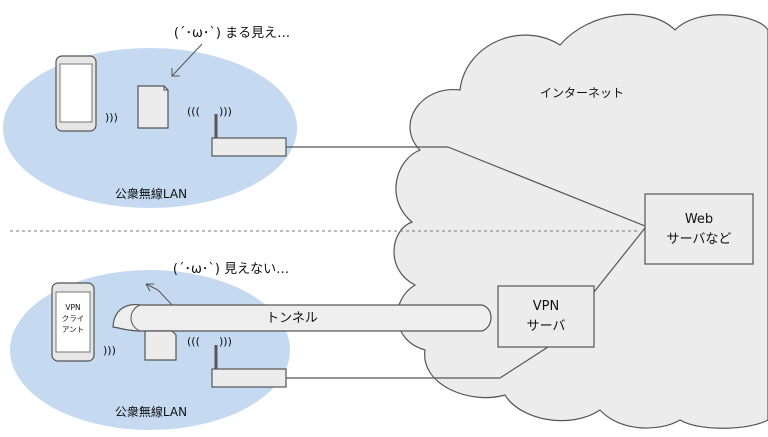 This screenshot has width=768, height=437. What do you see at coordinates (225, 341) in the screenshot?
I see `bottom-router-wifi-right-icon: )))` at bounding box center [225, 341].